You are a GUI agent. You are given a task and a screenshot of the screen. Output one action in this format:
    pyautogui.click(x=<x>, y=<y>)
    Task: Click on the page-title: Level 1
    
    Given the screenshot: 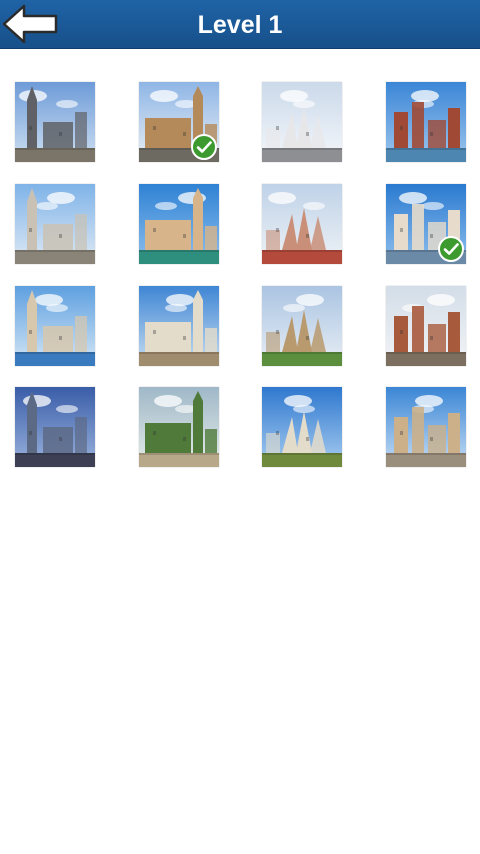 What is the action you would take?
    pyautogui.click(x=240, y=25)
    